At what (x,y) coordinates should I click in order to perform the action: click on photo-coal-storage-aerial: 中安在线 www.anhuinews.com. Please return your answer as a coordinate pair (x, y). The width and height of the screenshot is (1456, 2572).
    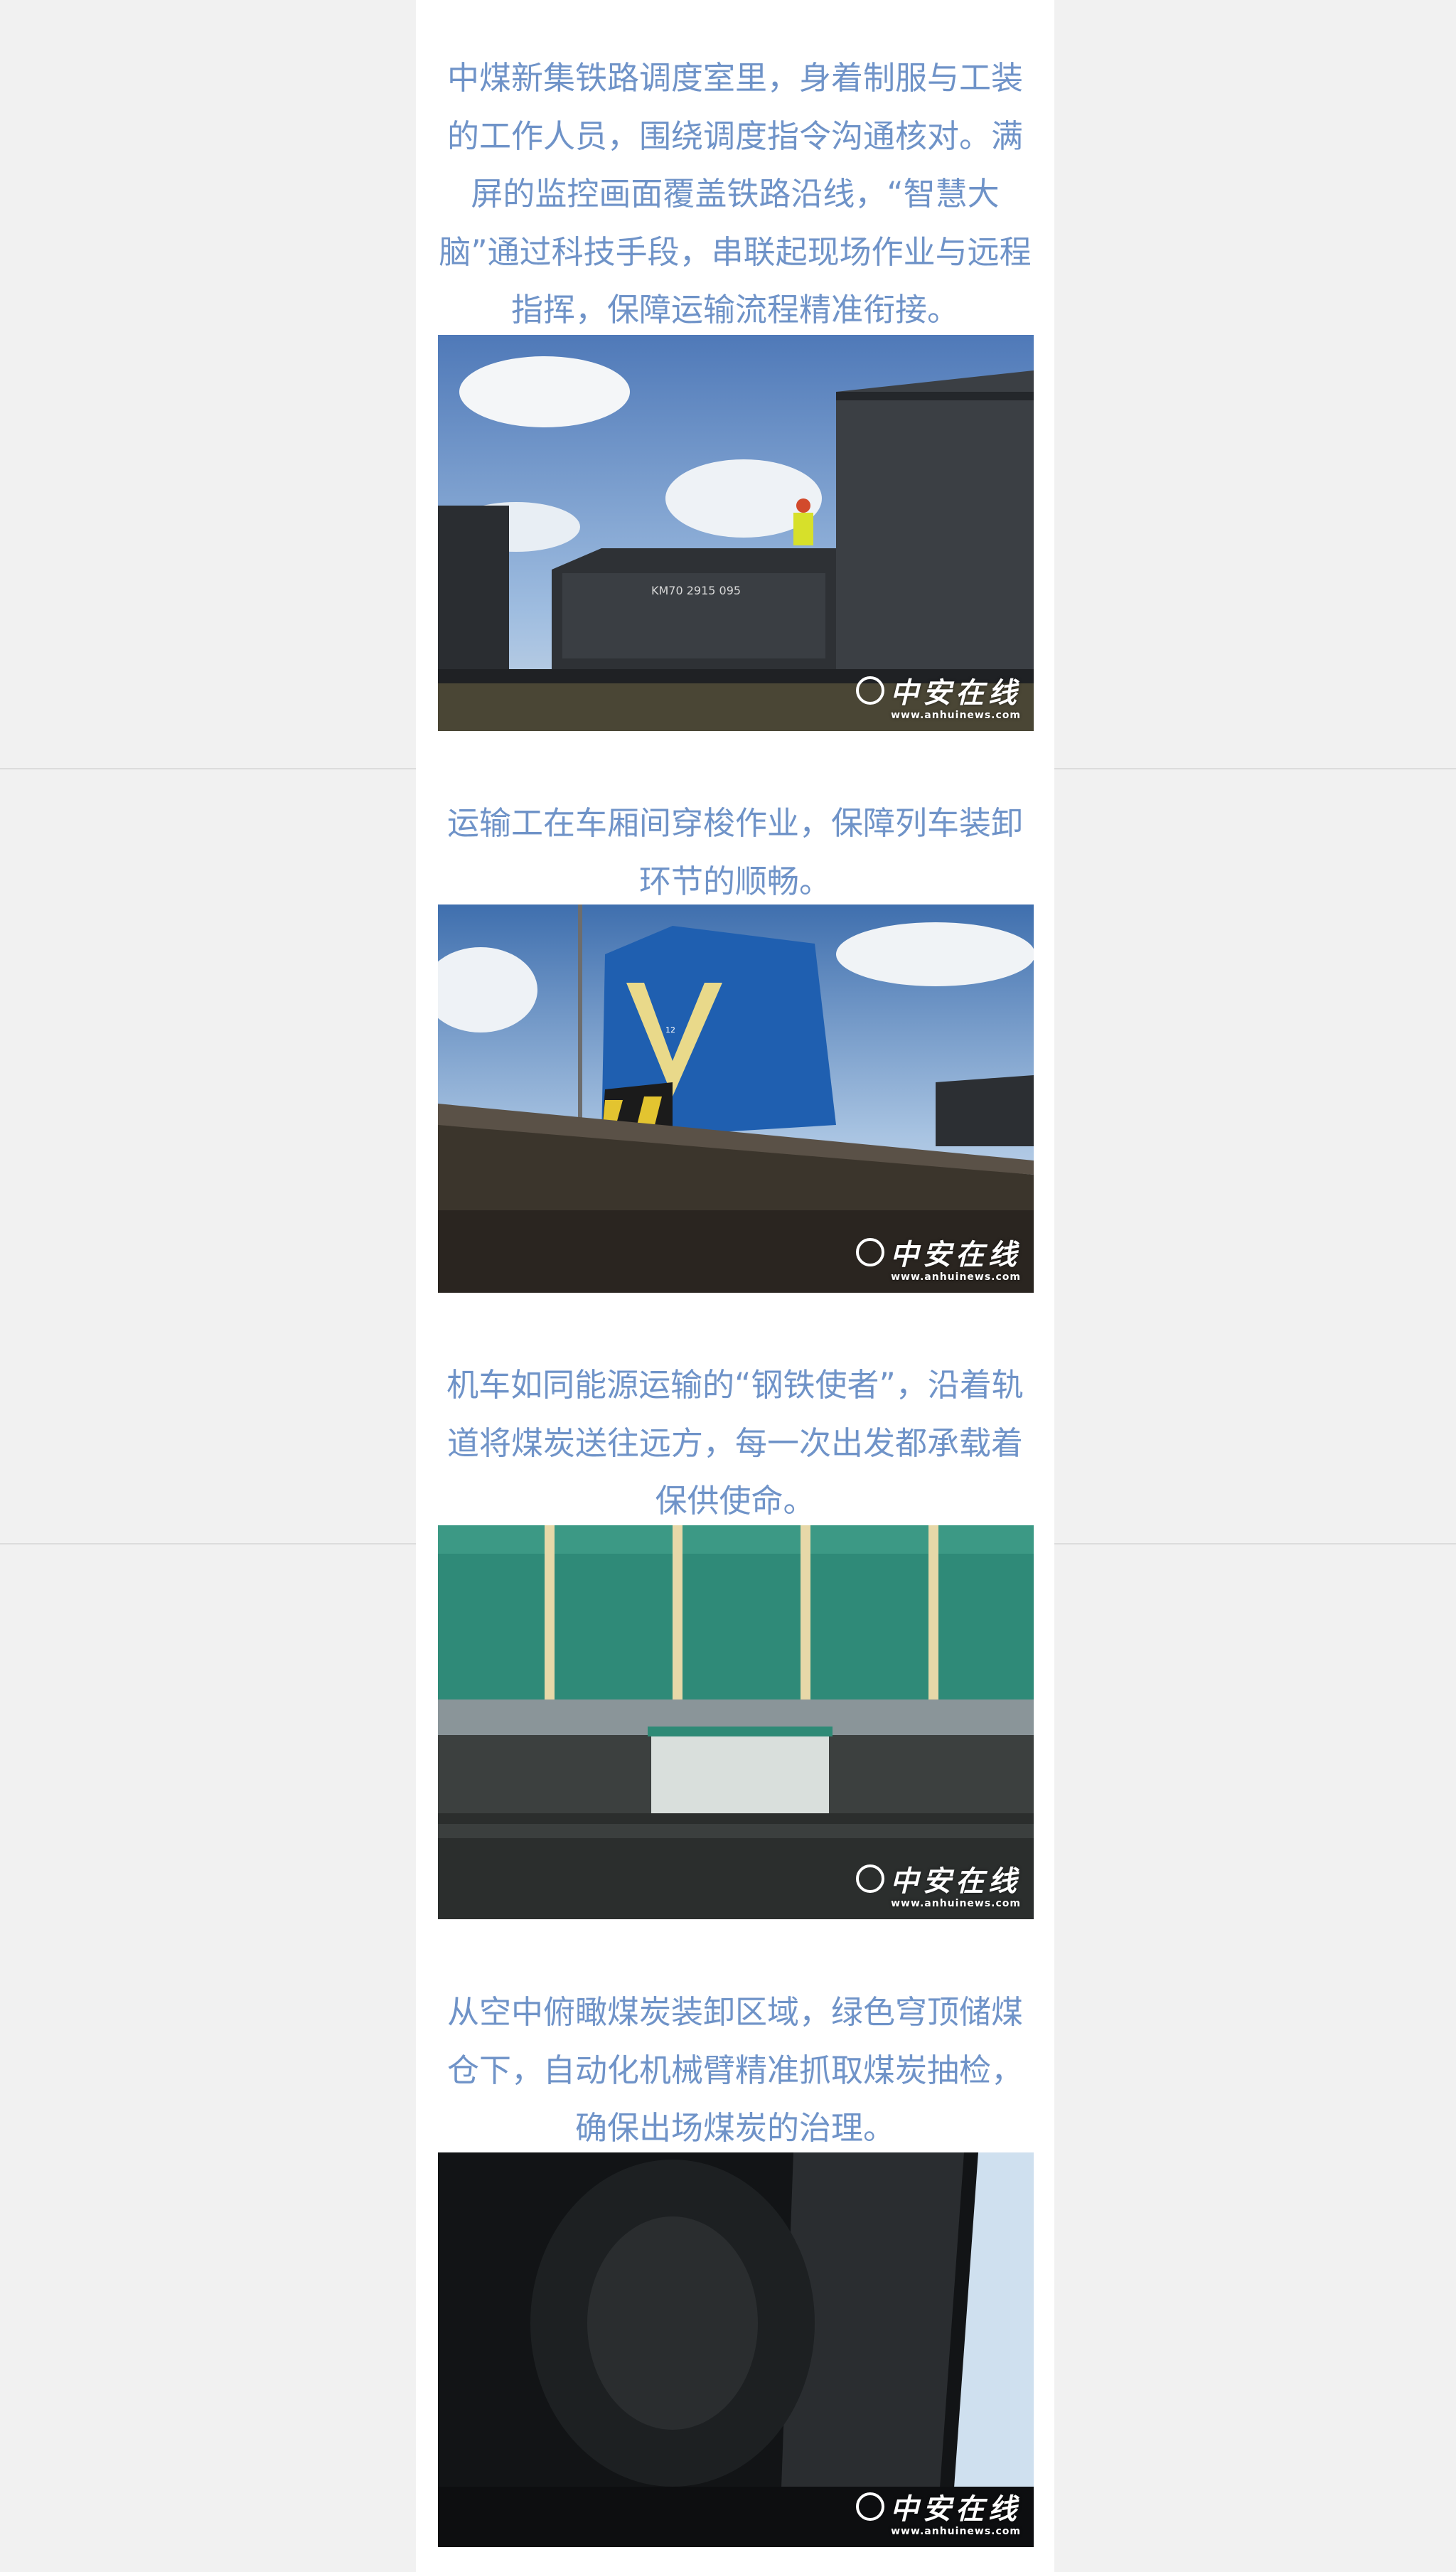
    Looking at the image, I should click on (736, 1722).